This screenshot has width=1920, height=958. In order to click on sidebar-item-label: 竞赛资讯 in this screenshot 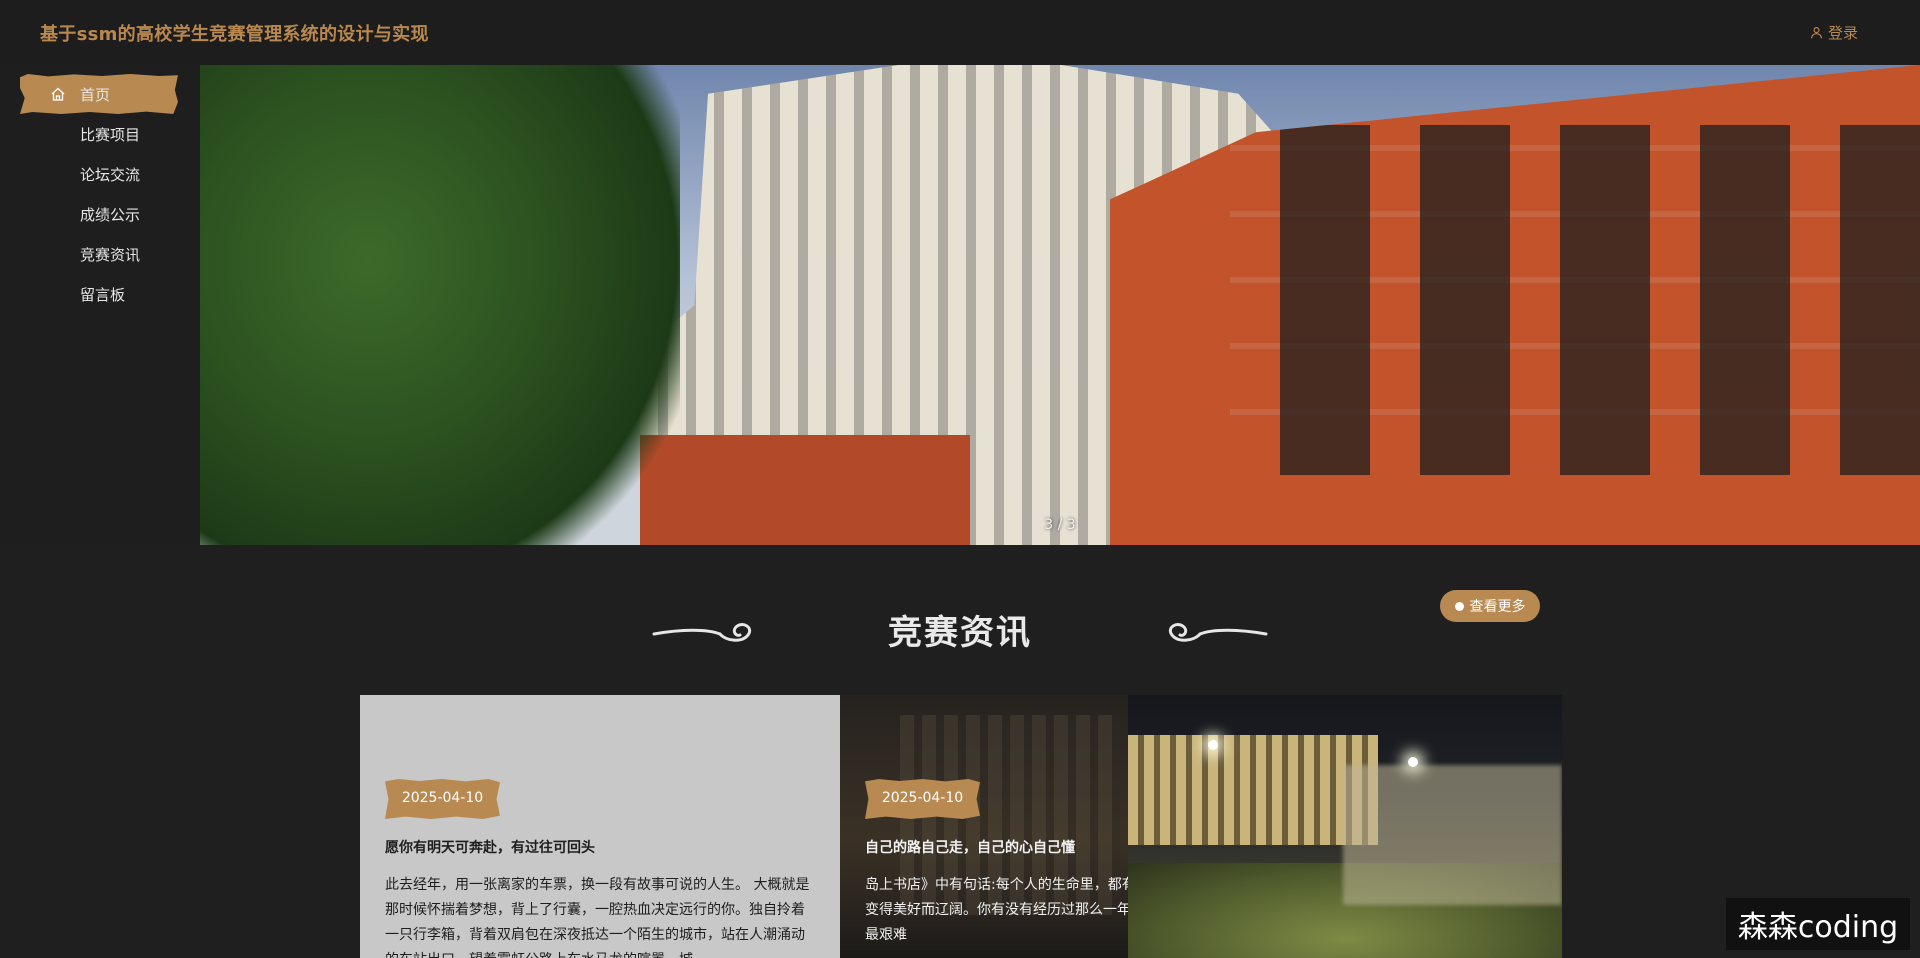, I will do `click(110, 255)`.